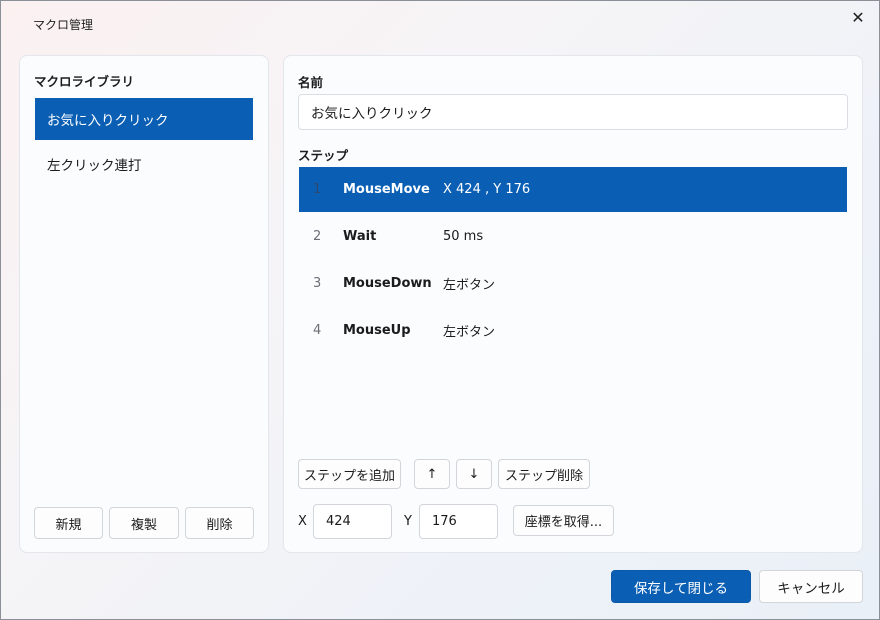 The image size is (880, 620). I want to click on move-step-up-button: ↑, so click(432, 474).